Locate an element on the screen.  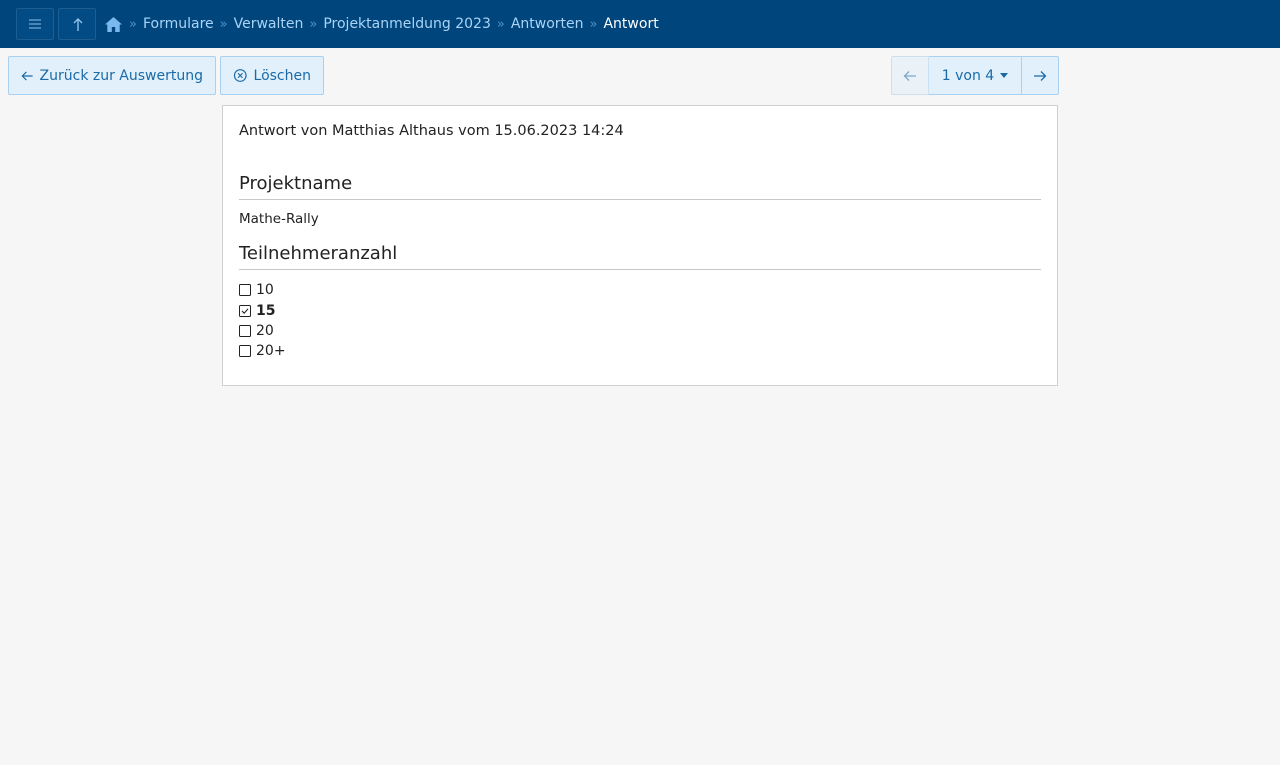
arrow-right-icon is located at coordinates (1040, 75).